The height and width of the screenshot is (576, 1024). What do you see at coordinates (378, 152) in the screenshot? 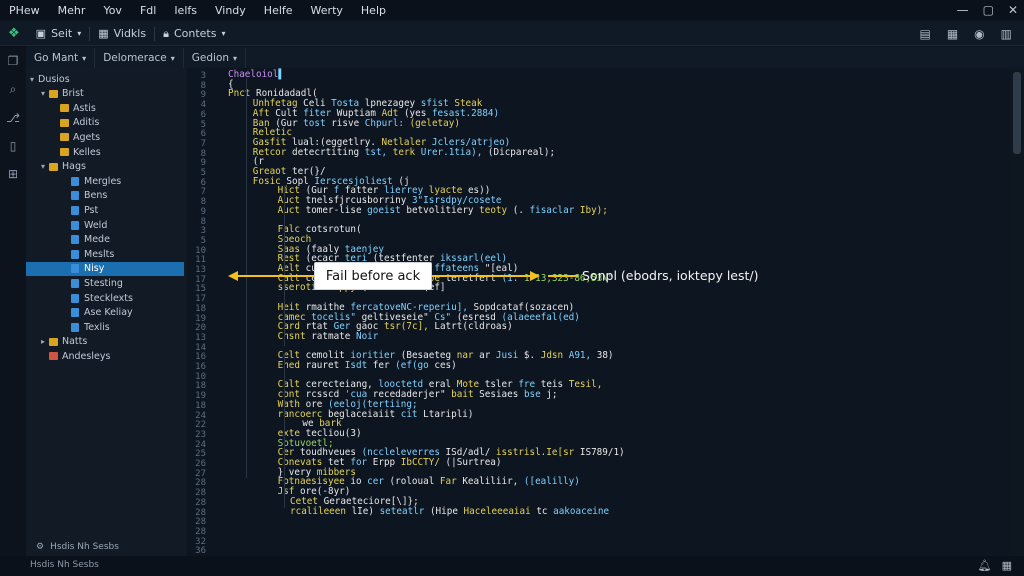
I see `code-token: tst,` at bounding box center [378, 152].